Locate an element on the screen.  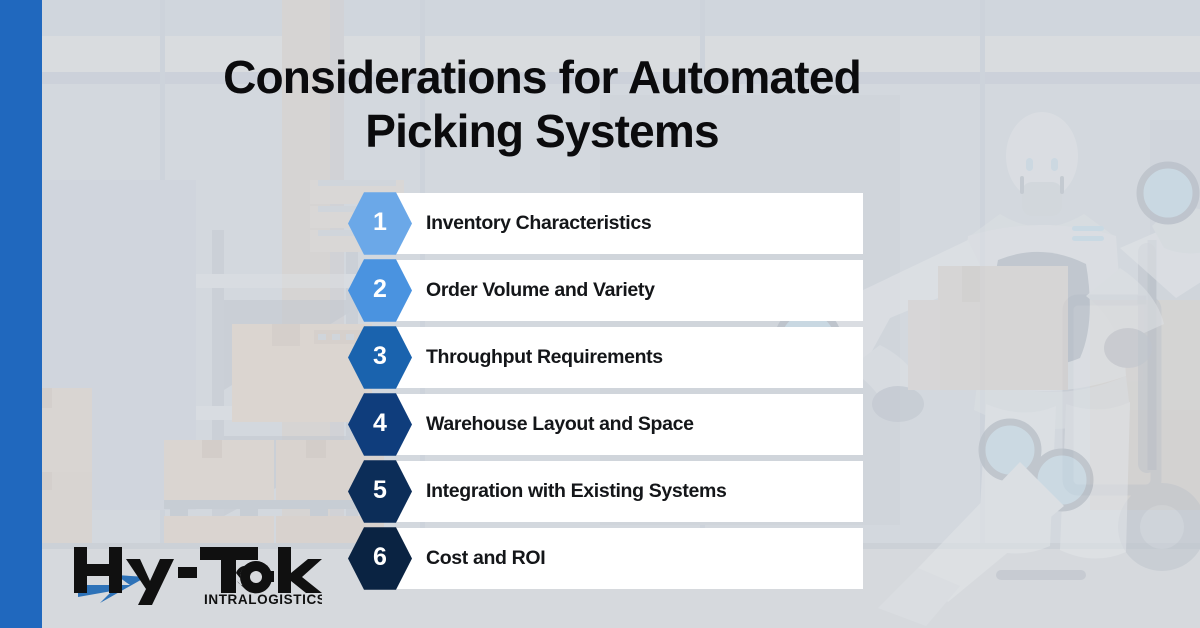
list-item-number: 4 is located at coordinates (380, 423).